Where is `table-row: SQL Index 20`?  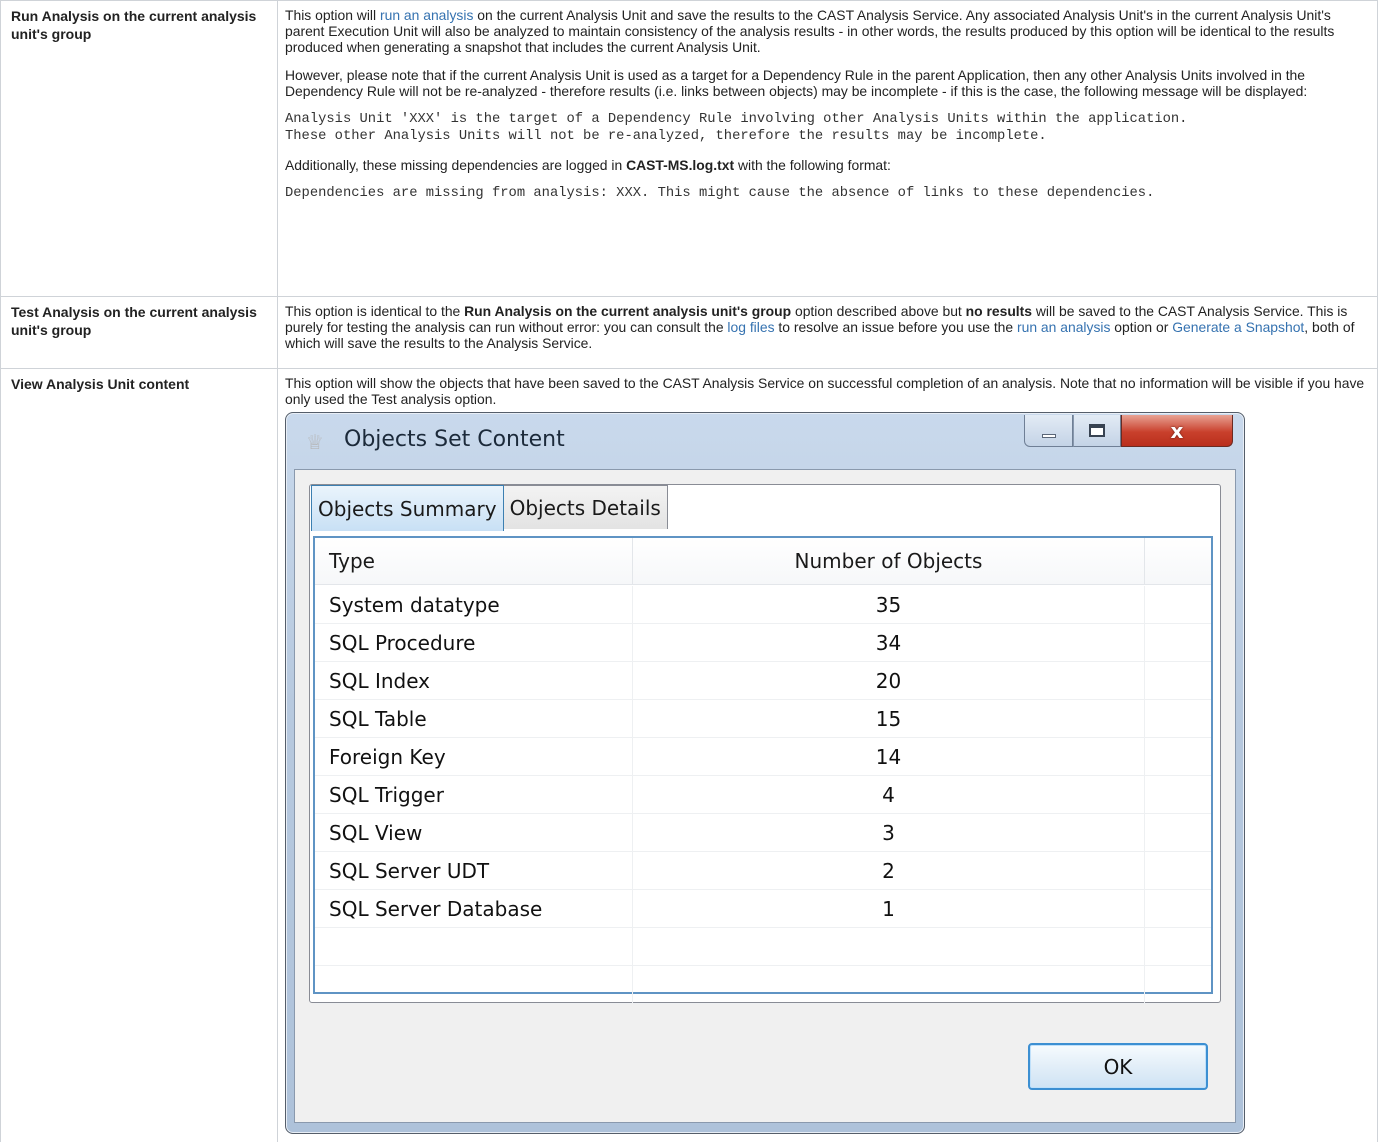 table-row: SQL Index 20 is located at coordinates (763, 681).